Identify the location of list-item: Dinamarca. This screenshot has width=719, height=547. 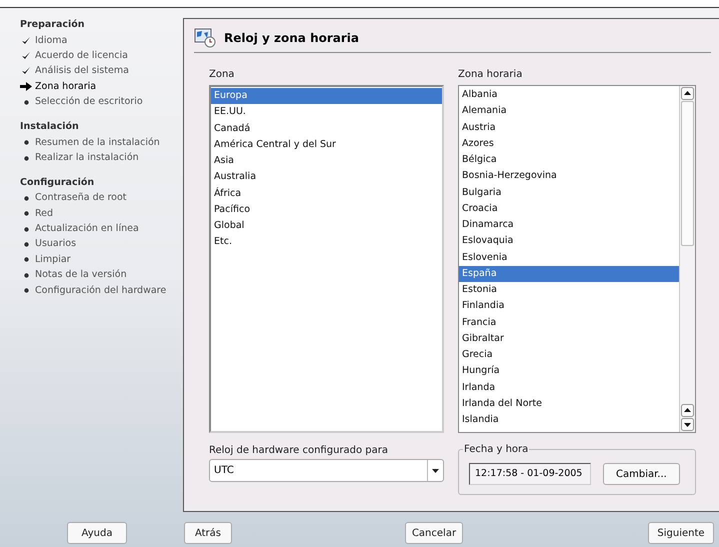
(569, 225).